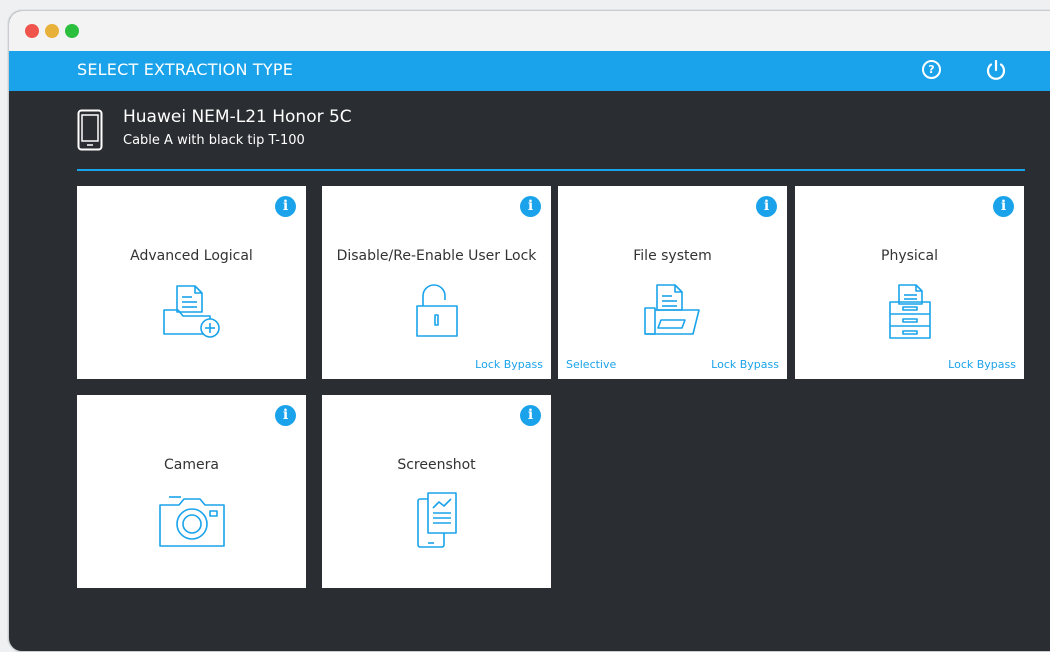 Image resolution: width=1050 pixels, height=652 pixels. I want to click on tile-file-system: i File system Selective Lock Bypass, so click(672, 282).